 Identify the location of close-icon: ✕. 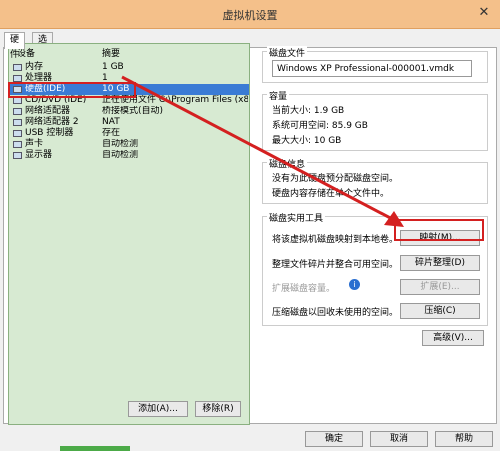
(484, 13).